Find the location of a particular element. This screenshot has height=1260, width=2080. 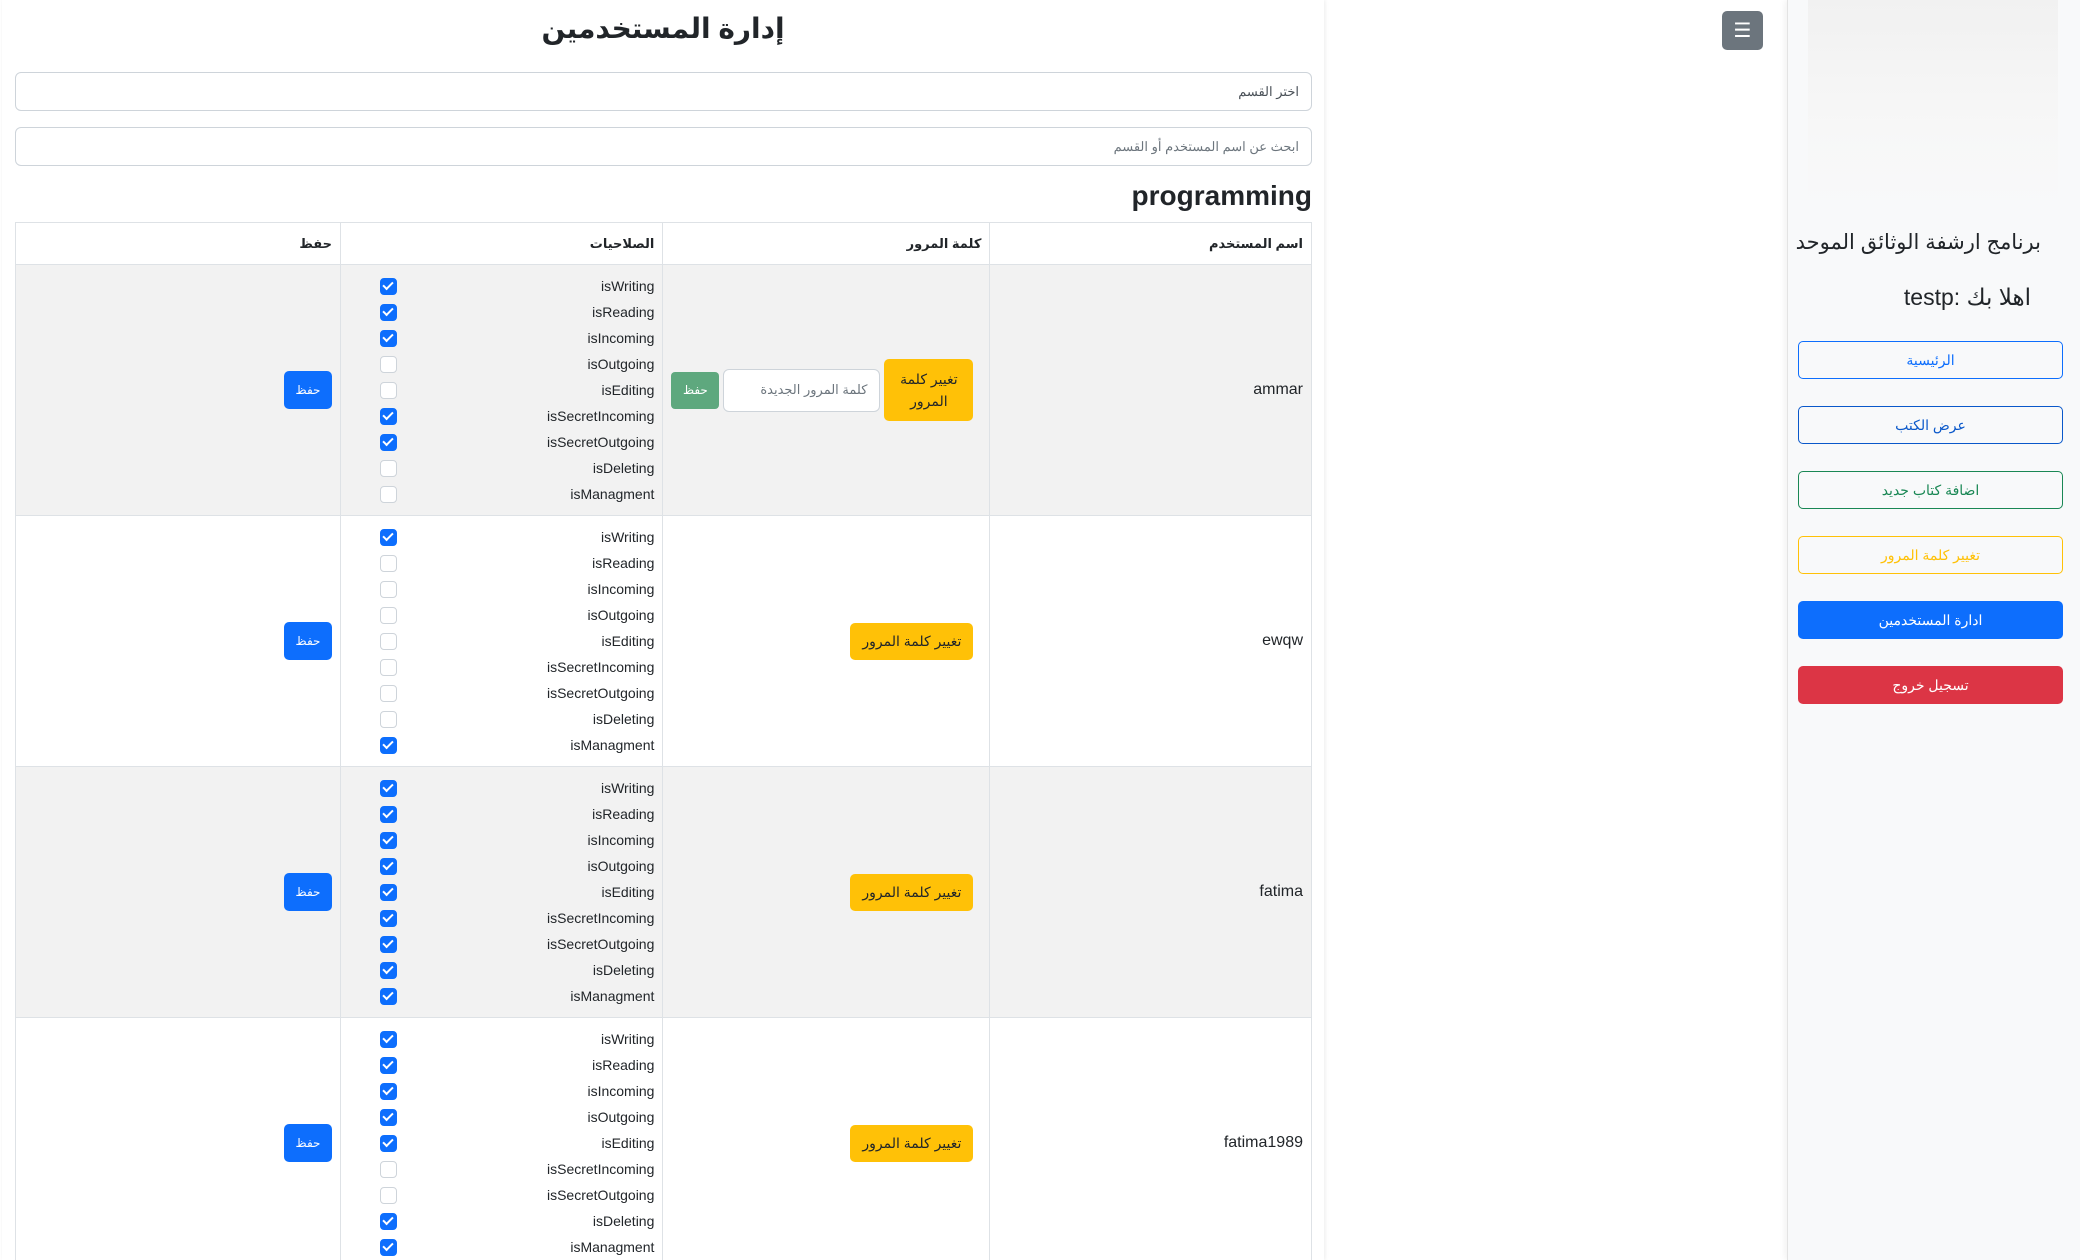

permission-row: isEditing is located at coordinates (501, 892).